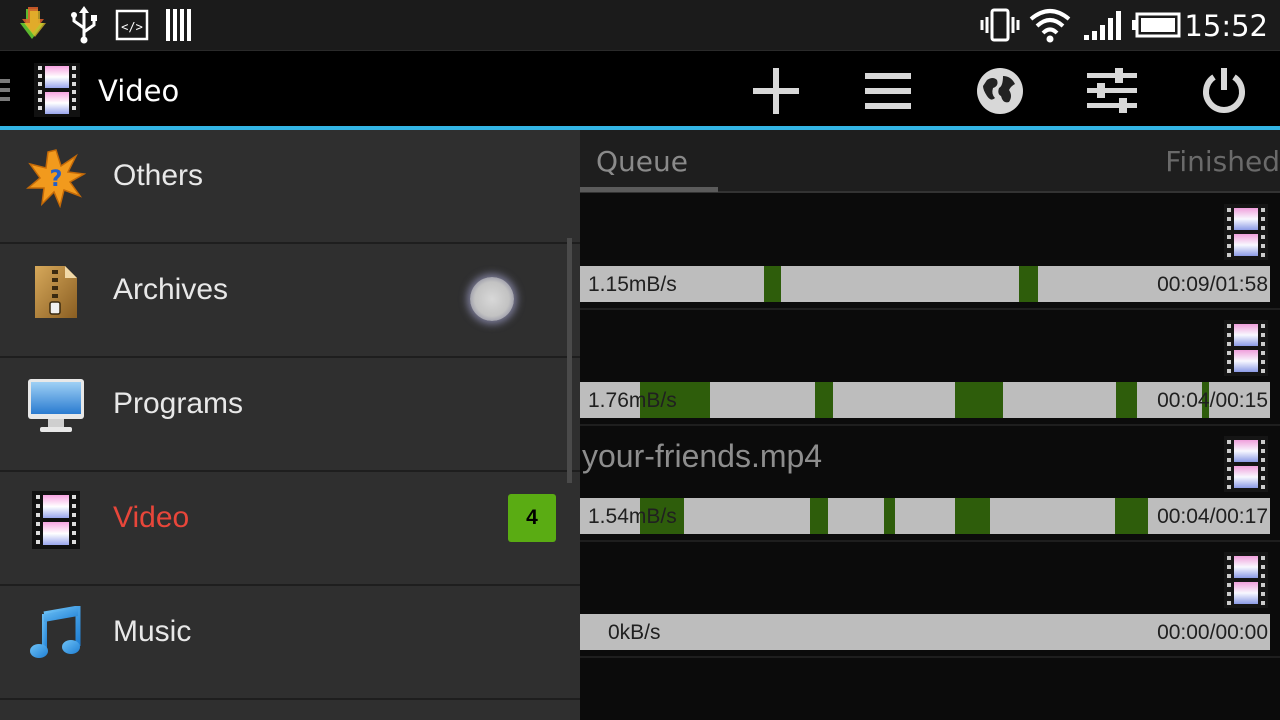 Image resolution: width=1280 pixels, height=720 pixels. What do you see at coordinates (290, 187) in the screenshot?
I see `drawer-item-others: ? Others` at bounding box center [290, 187].